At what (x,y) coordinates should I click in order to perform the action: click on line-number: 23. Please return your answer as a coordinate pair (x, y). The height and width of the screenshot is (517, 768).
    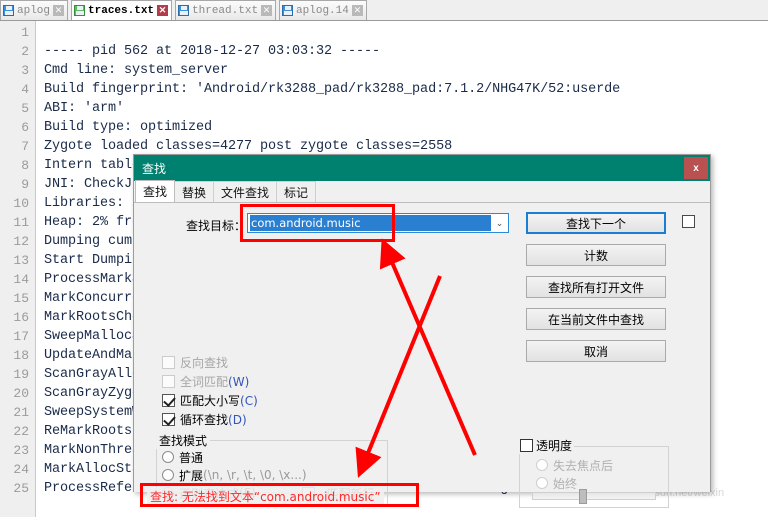
    Looking at the image, I should click on (21, 450).